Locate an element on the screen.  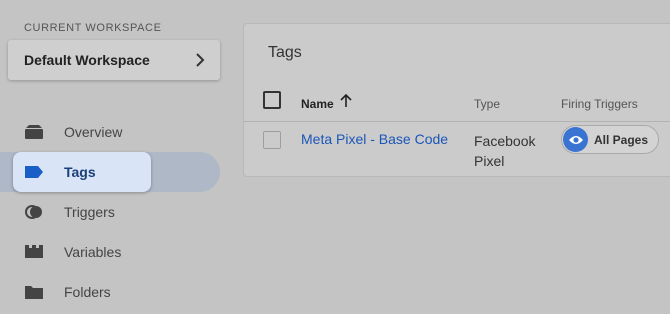
sidebar-item-triggers: Triggers is located at coordinates (110, 212).